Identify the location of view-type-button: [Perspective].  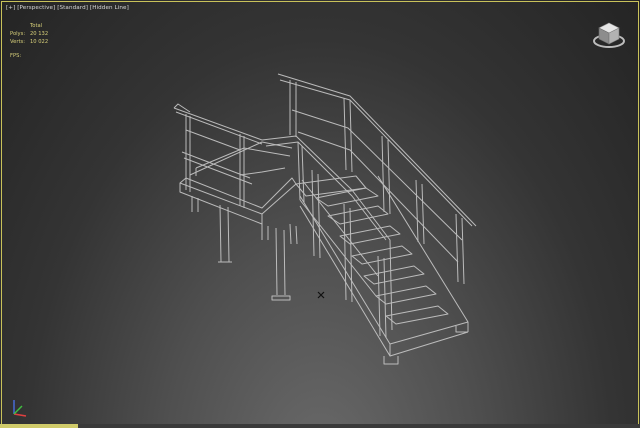
(36, 8).